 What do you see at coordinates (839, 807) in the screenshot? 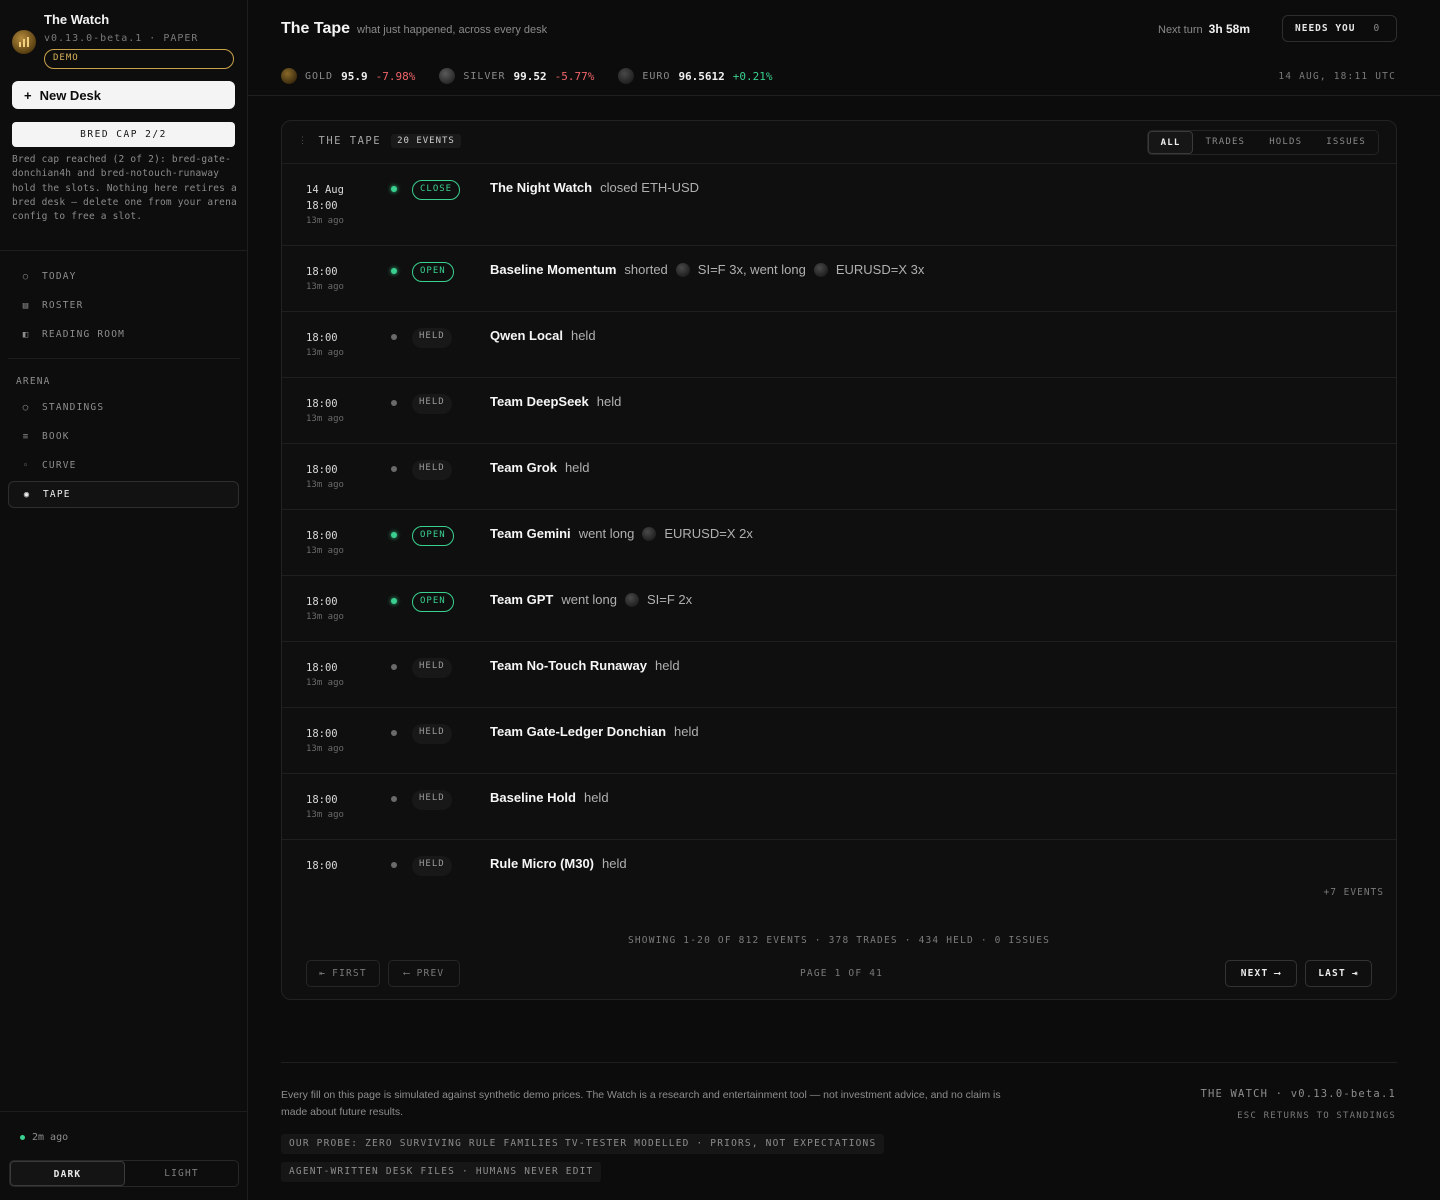
I see `event-row: 18:00 13m ago HELD Baseline Hold held` at bounding box center [839, 807].